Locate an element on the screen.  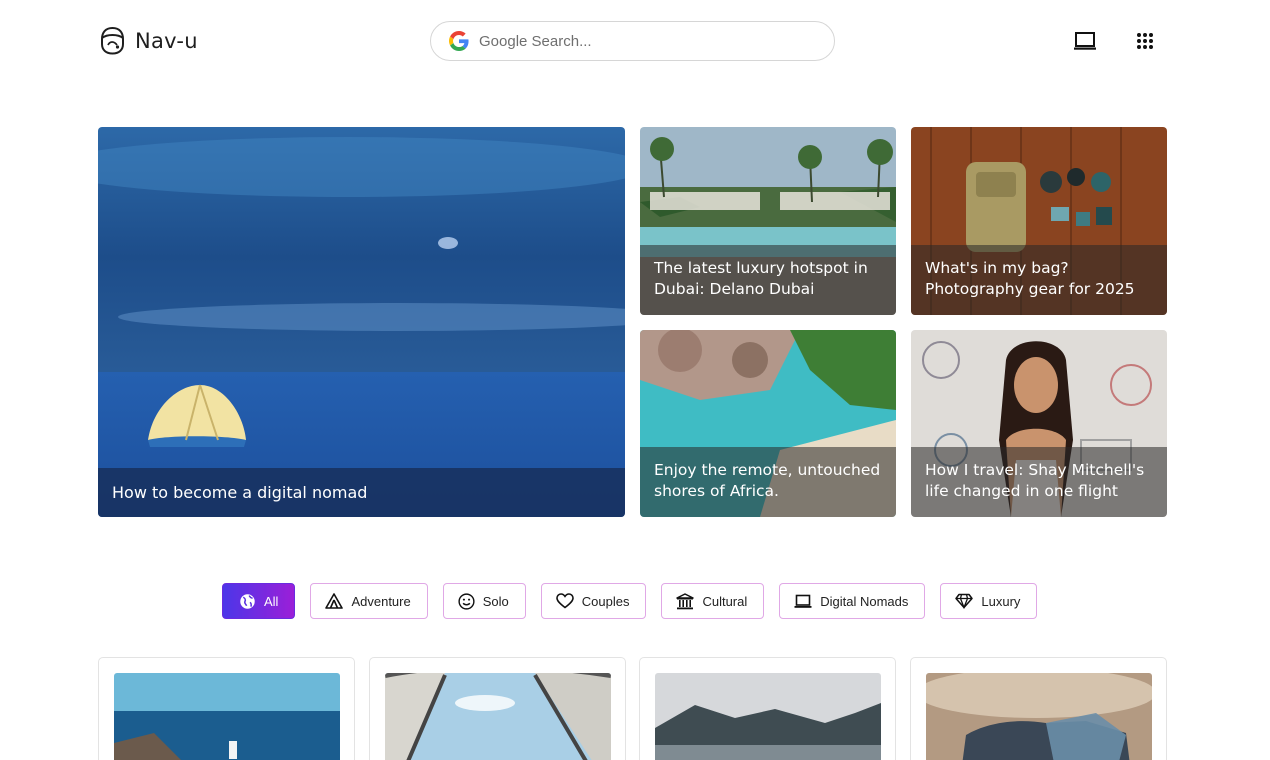
bag-title-line2: Photography gear for 2025 is located at coordinates (1030, 289).